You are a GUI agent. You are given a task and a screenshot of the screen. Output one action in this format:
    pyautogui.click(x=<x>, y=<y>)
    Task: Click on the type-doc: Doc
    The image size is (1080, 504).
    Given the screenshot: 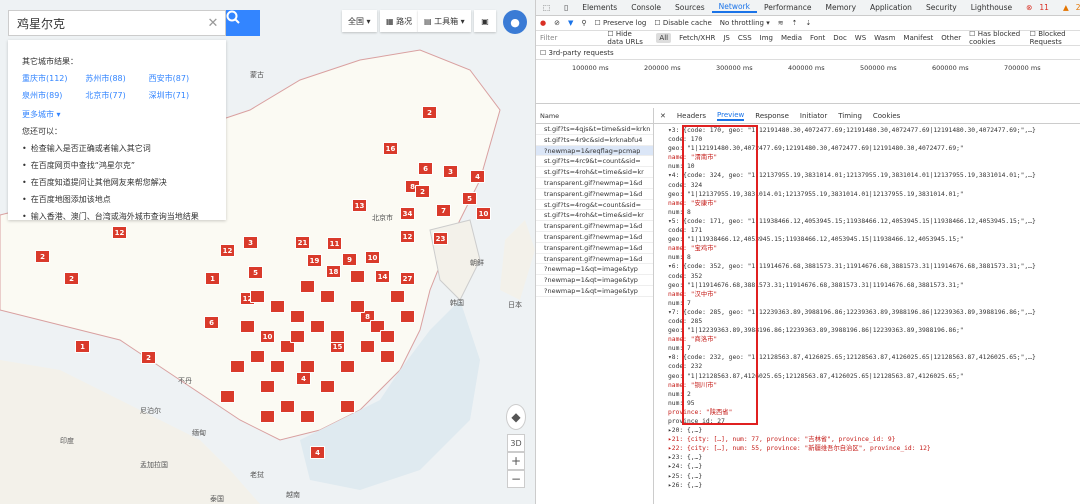 What is the action you would take?
    pyautogui.click(x=840, y=38)
    